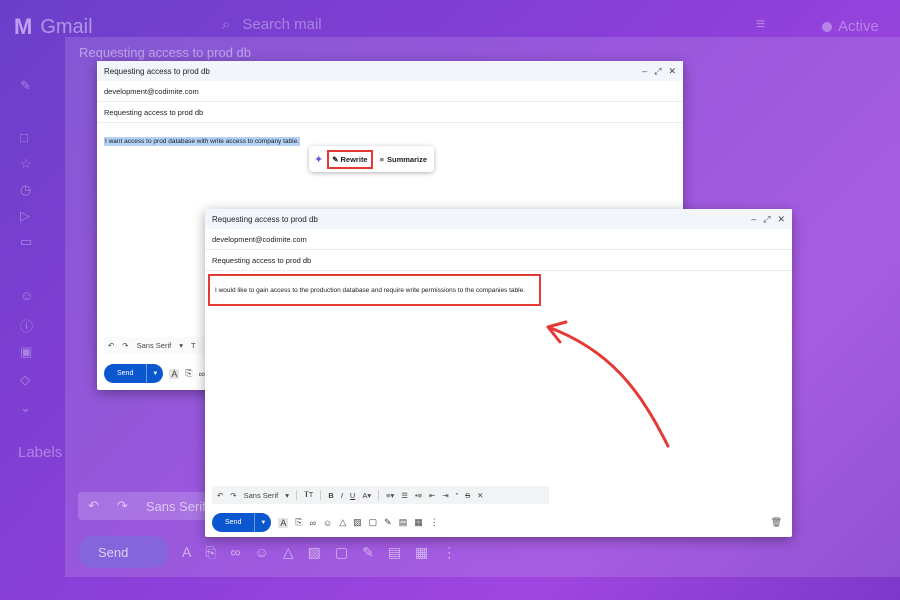 The height and width of the screenshot is (600, 900). What do you see at coordinates (390, 495) in the screenshot?
I see `align-icon: ≡▾` at bounding box center [390, 495].